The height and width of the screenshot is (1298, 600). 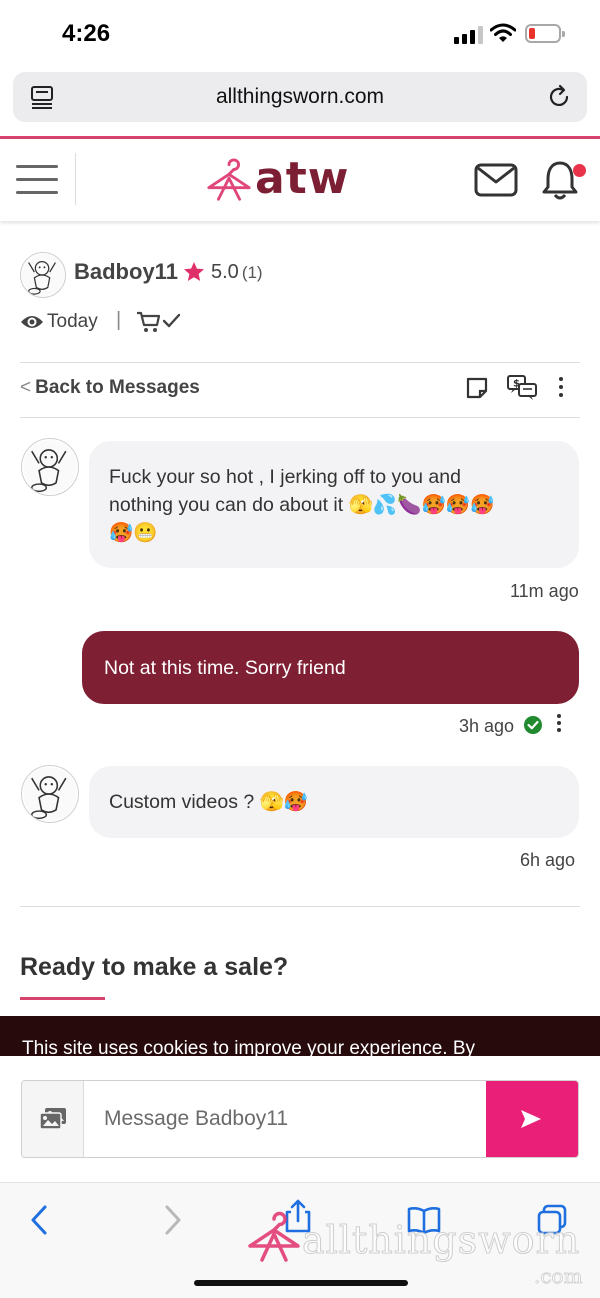 I want to click on site-header: atw, so click(x=300, y=180).